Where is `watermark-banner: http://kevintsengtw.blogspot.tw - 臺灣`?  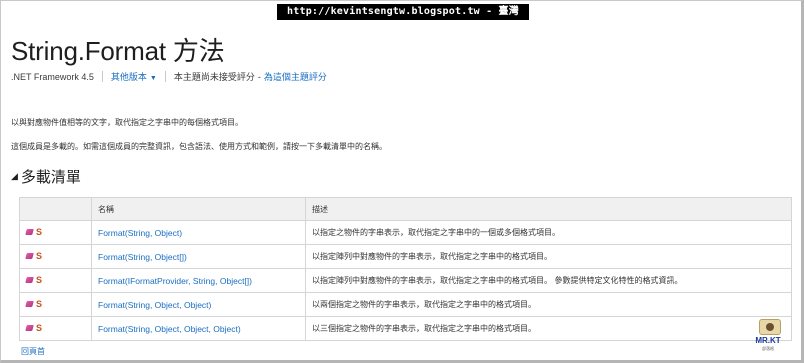
watermark-banner: http://kevintsengtw.blogspot.tw - 臺灣 is located at coordinates (401, 12).